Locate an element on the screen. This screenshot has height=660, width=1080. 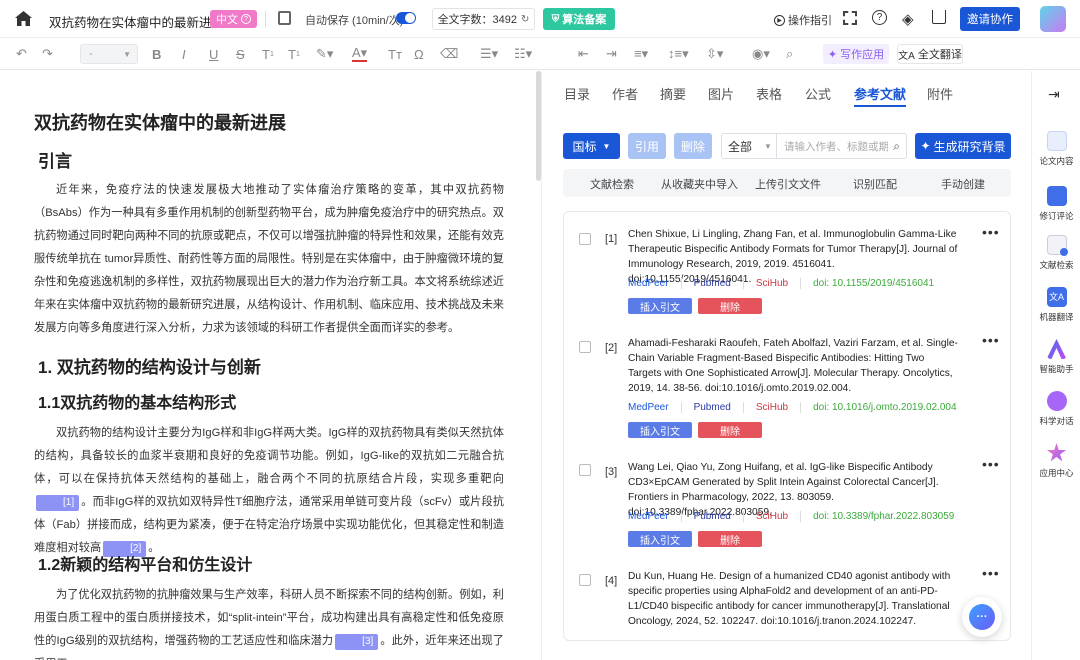
tab-toc: 目录 is located at coordinates (577, 93).